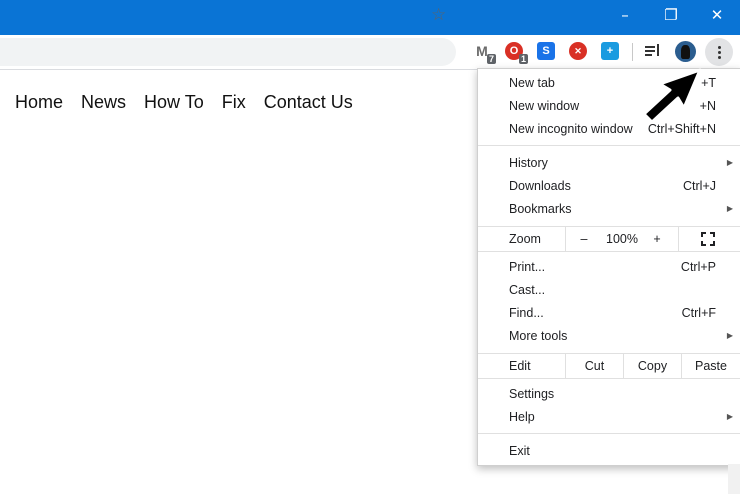  Describe the element at coordinates (653, 51) in the screenshot. I see `media-control-icon` at that location.